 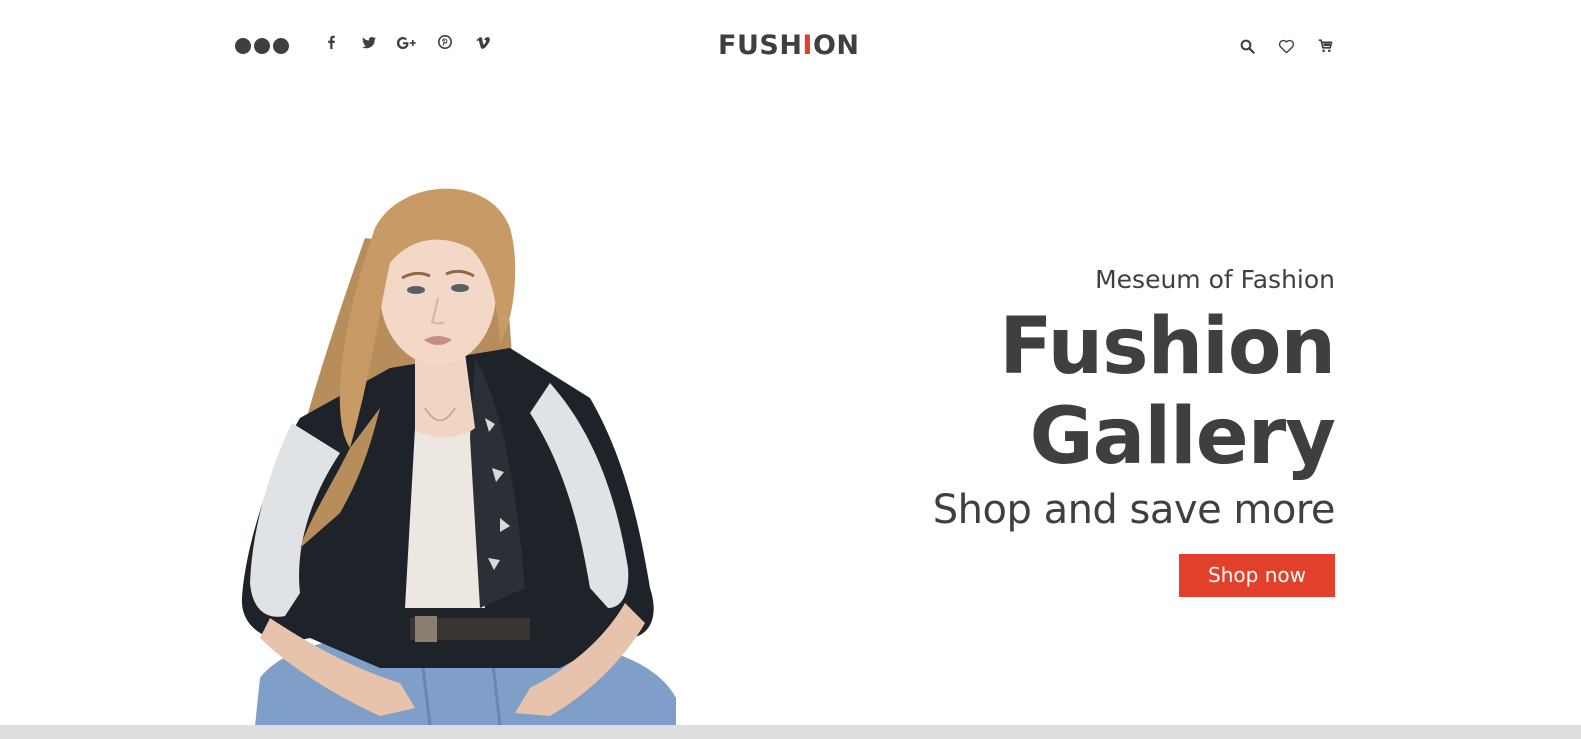 What do you see at coordinates (836, 45) in the screenshot?
I see `logo-text-end: ON` at bounding box center [836, 45].